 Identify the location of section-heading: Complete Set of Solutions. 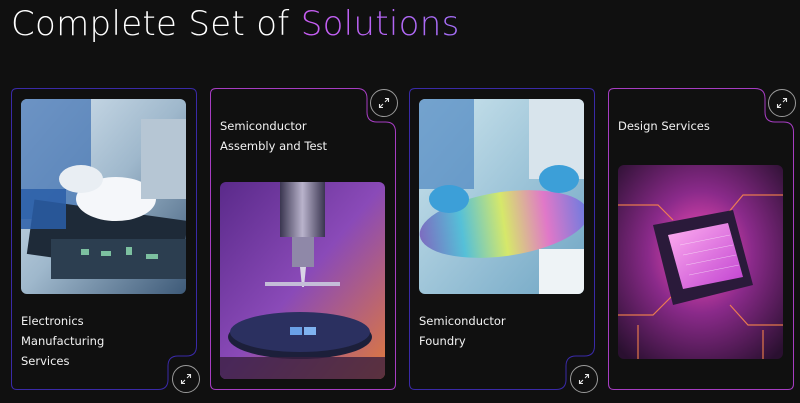
(235, 24).